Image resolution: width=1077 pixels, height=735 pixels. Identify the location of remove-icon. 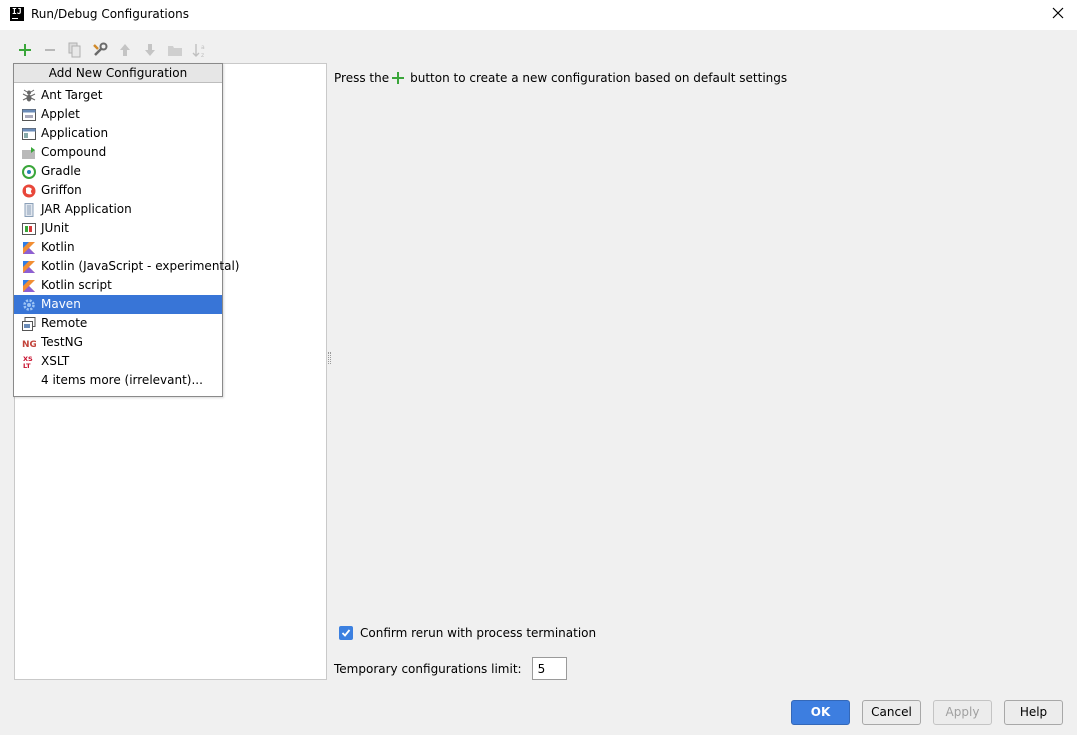
(50, 50).